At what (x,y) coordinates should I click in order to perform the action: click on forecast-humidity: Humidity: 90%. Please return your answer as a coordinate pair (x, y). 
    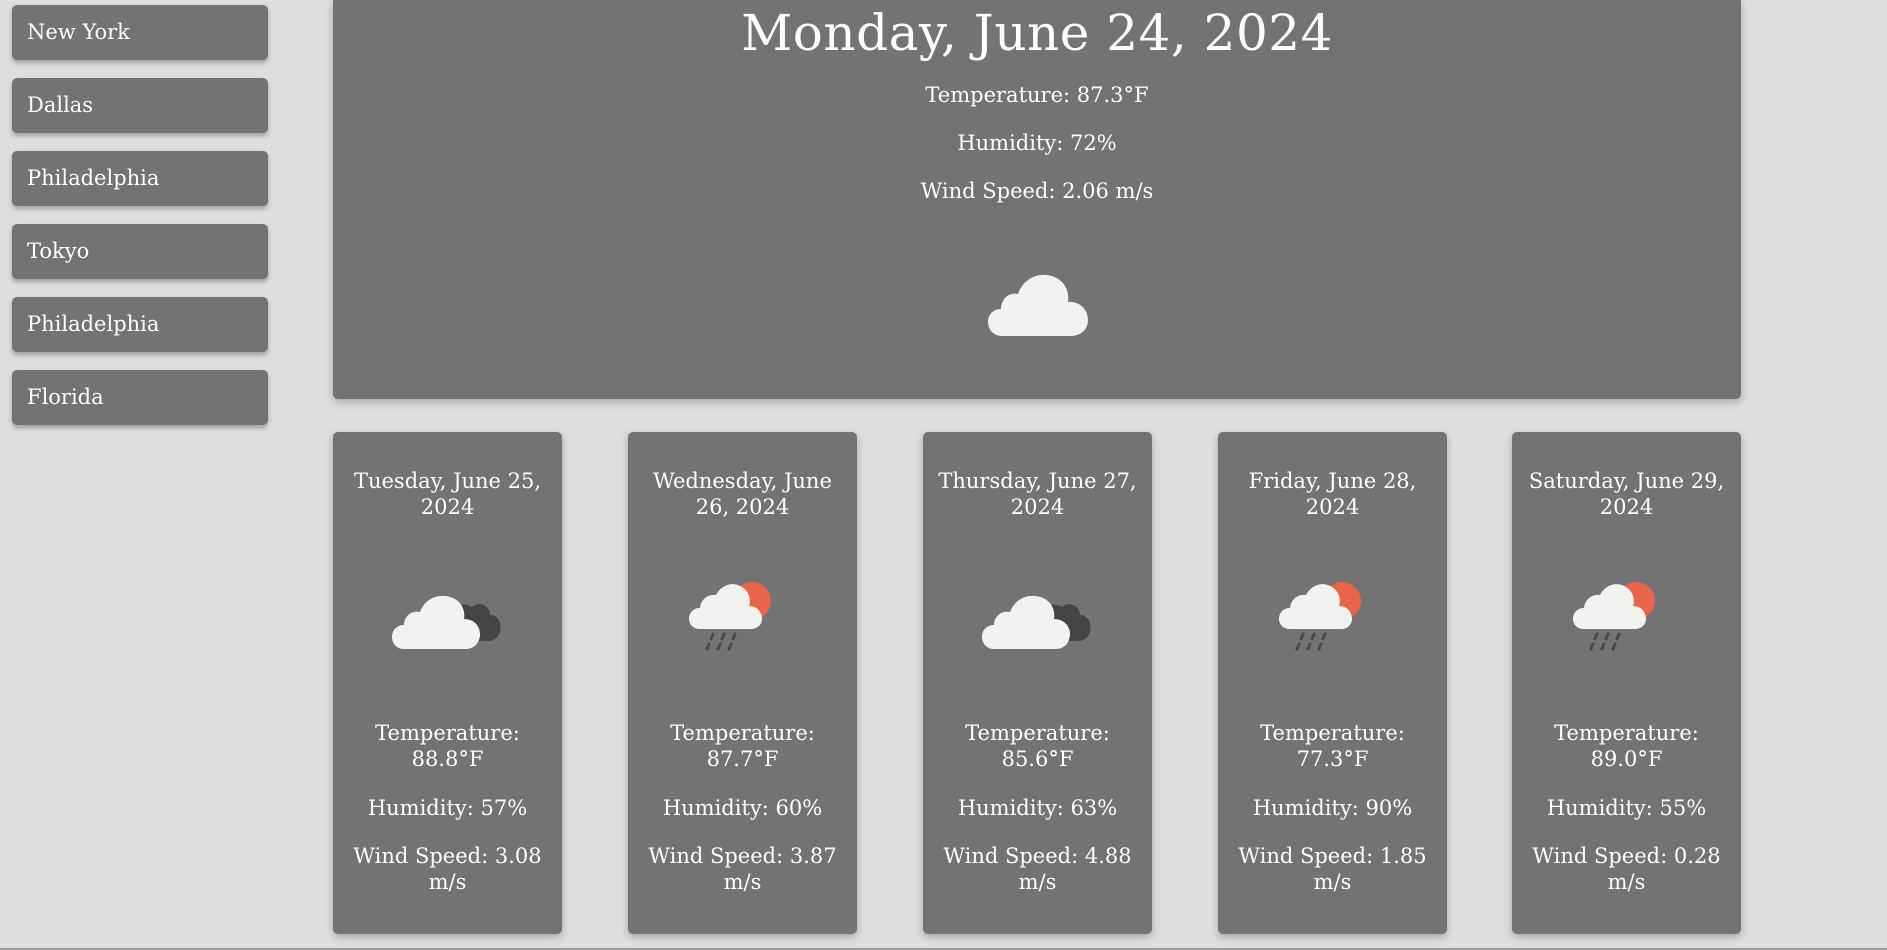
    Looking at the image, I should click on (1332, 808).